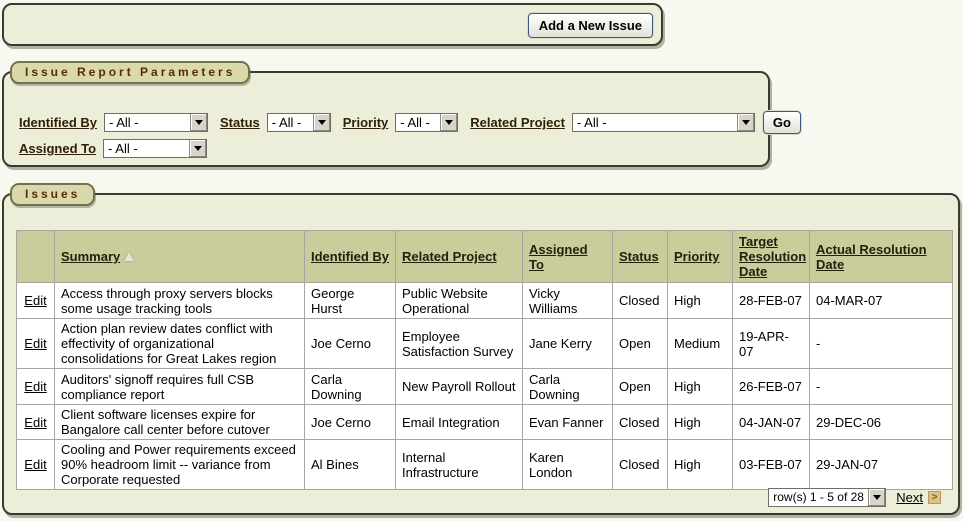 The height and width of the screenshot is (521, 963). I want to click on cell-assigned-to: Karen London, so click(567, 464).